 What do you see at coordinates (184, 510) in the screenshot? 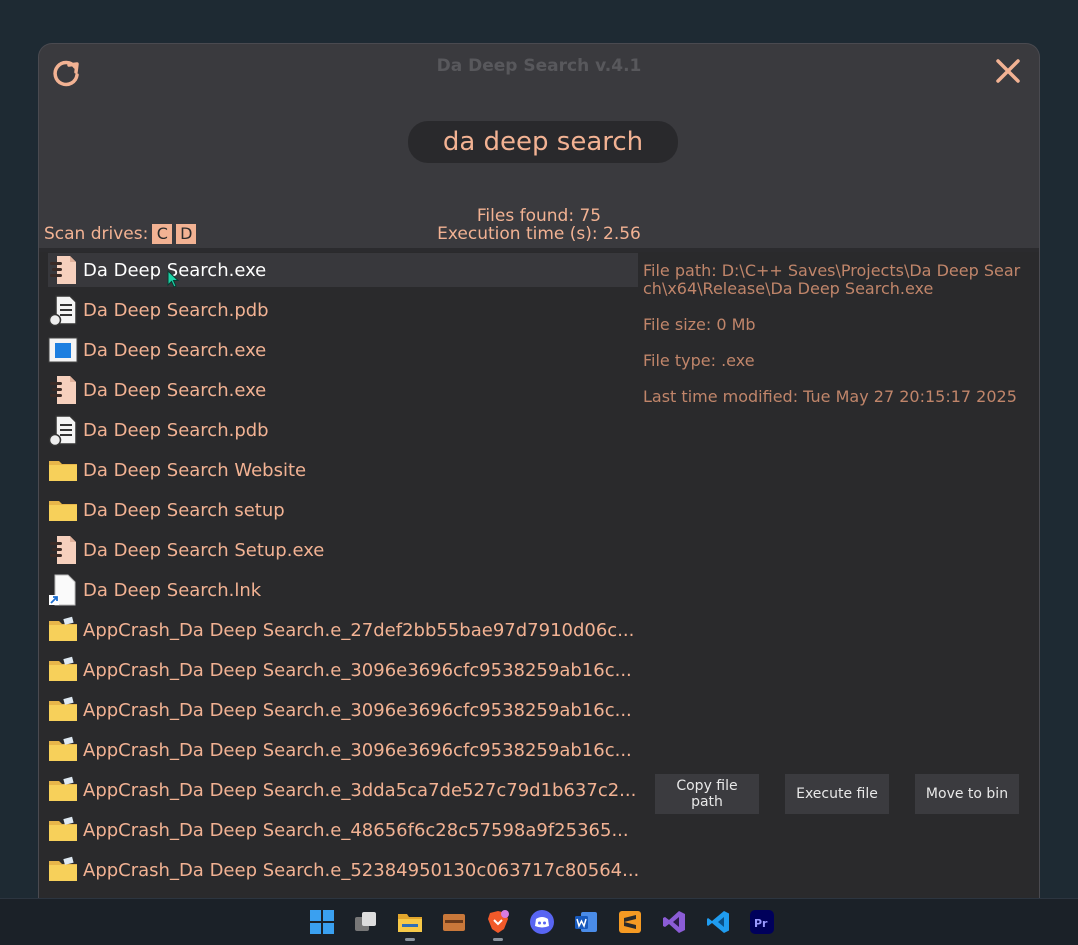
I see `file-name: Da Deep Search setup` at bounding box center [184, 510].